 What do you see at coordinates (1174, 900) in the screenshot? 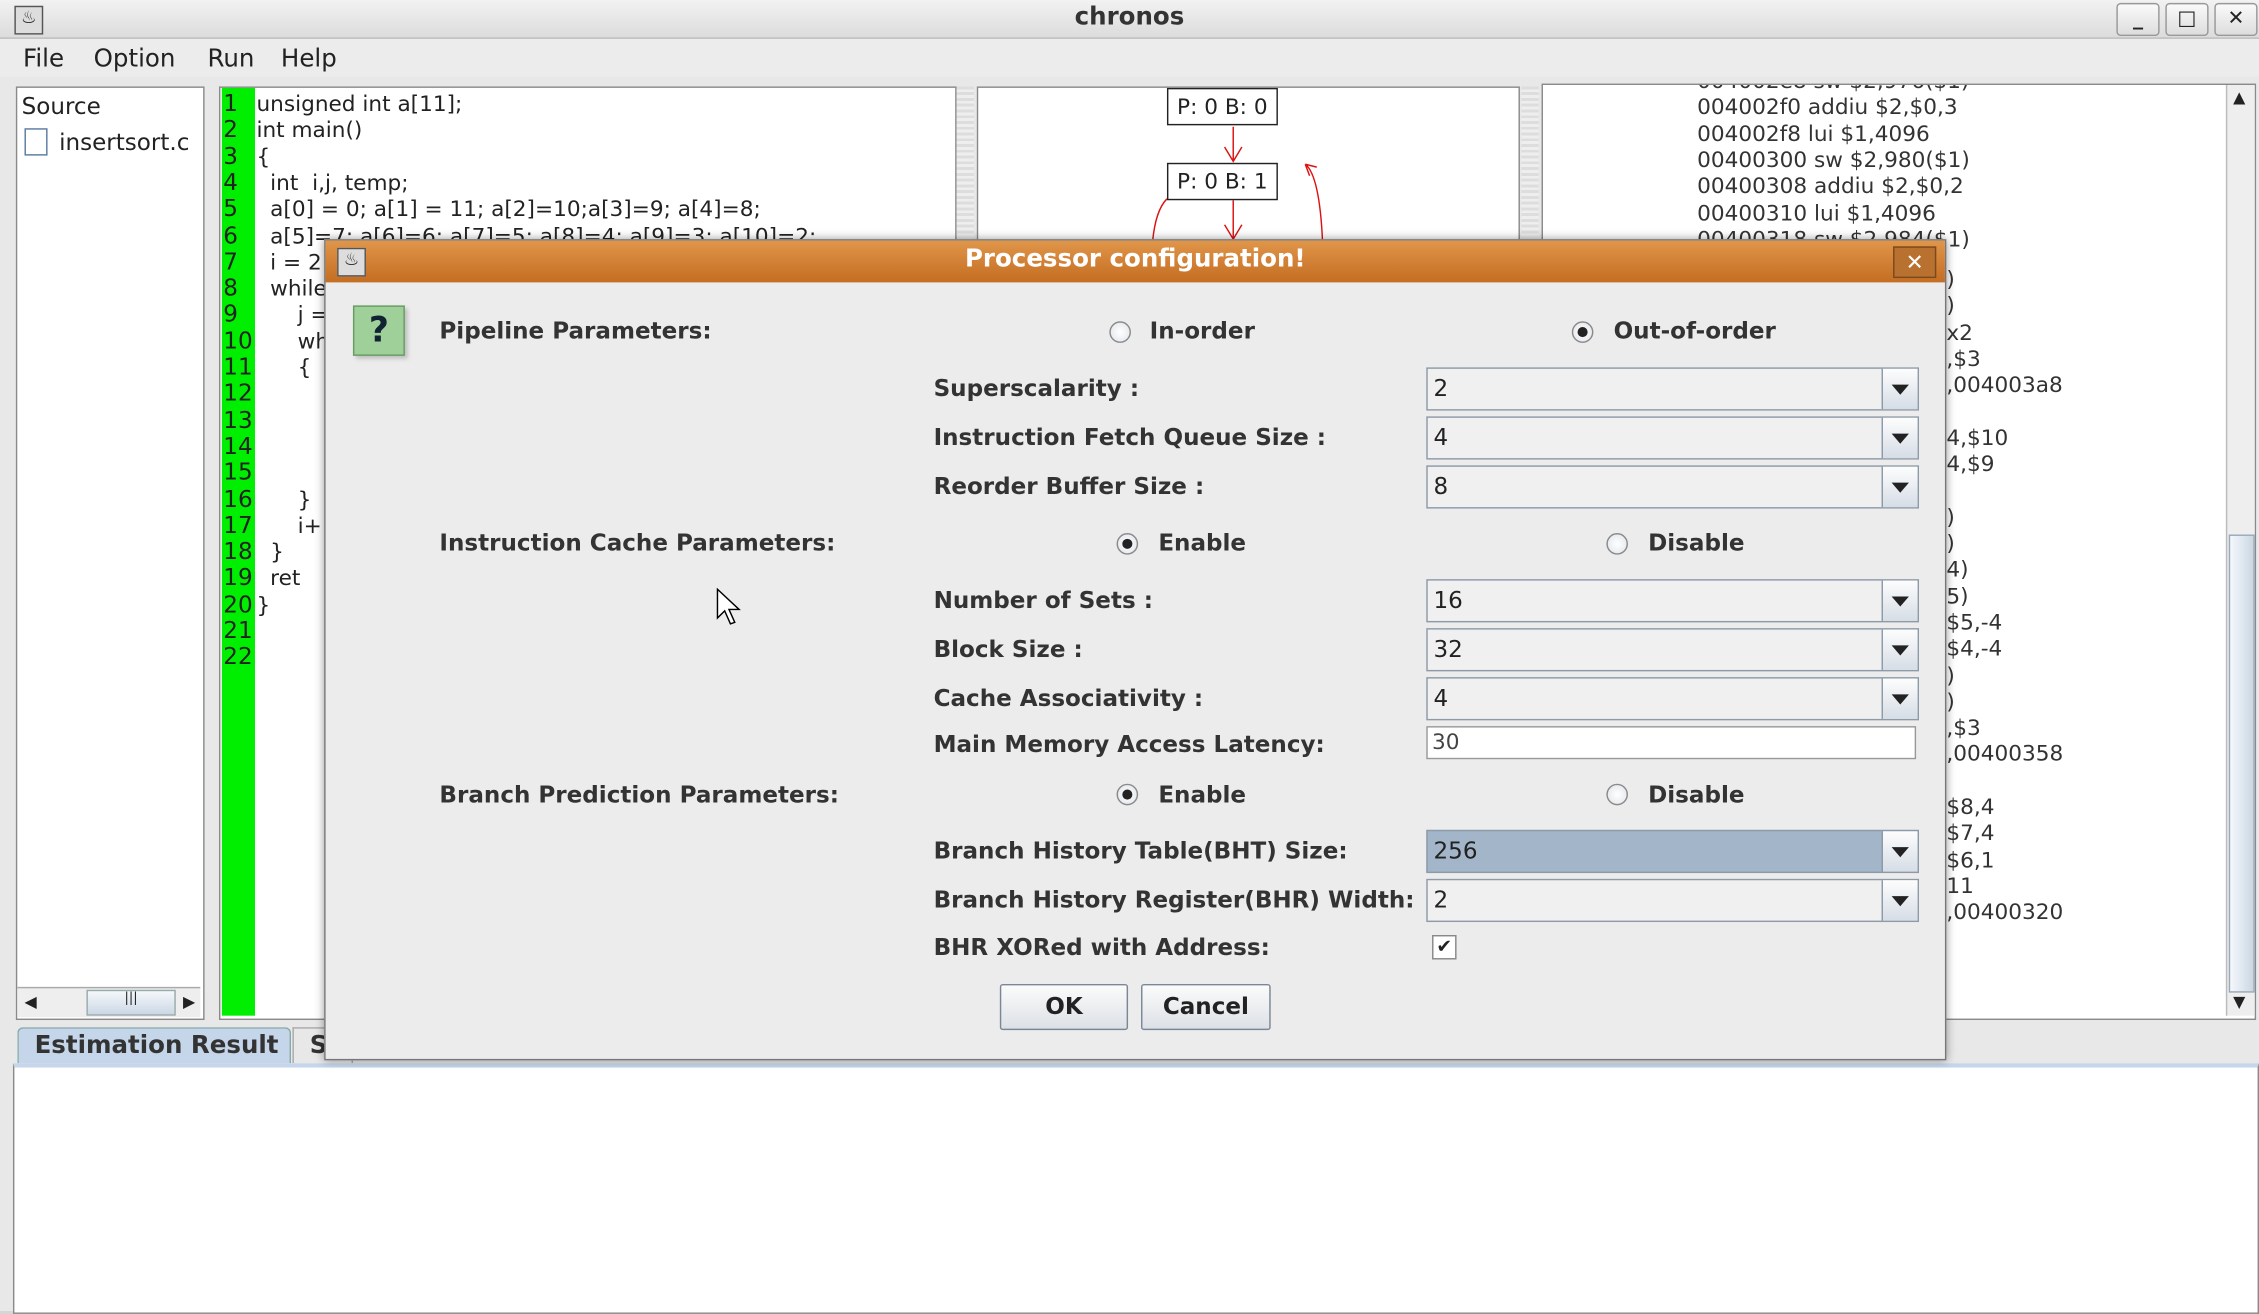
I see `bhr-width-label: Branch History Register(BHR) Width:` at bounding box center [1174, 900].